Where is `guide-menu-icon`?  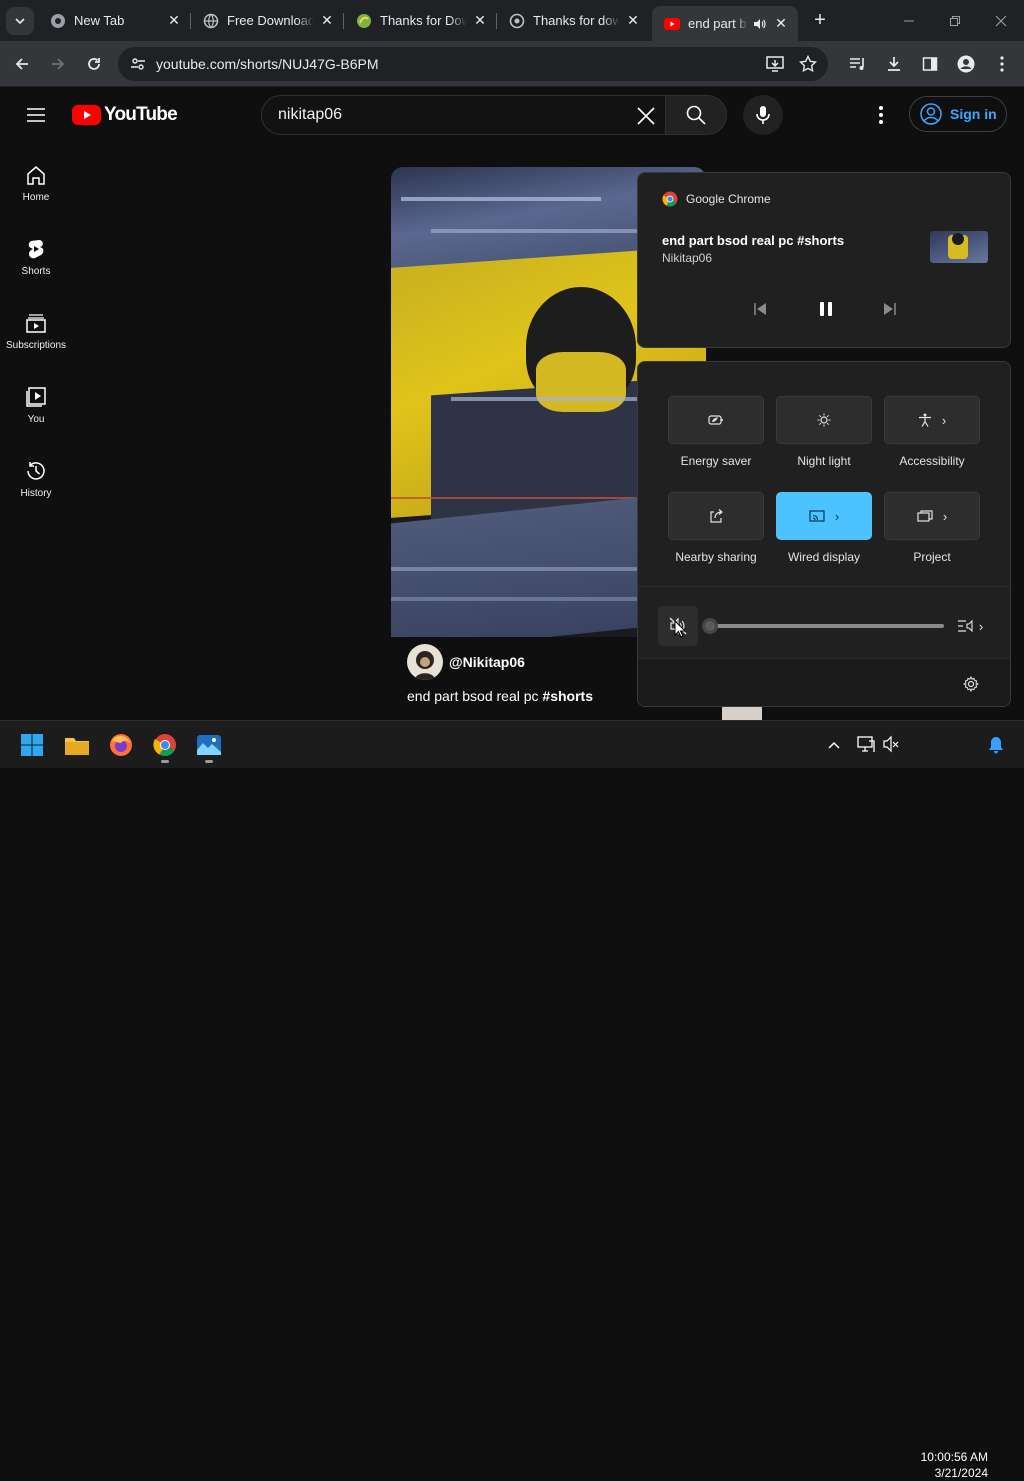 guide-menu-icon is located at coordinates (36, 115).